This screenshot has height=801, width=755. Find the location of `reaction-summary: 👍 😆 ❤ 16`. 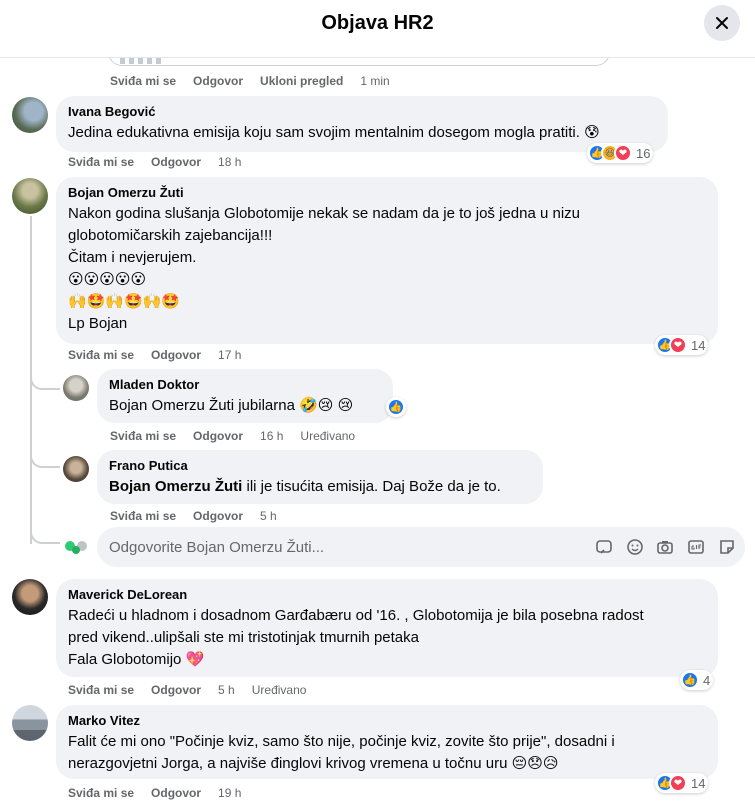

reaction-summary: 👍 😆 ❤ 16 is located at coordinates (620, 153).